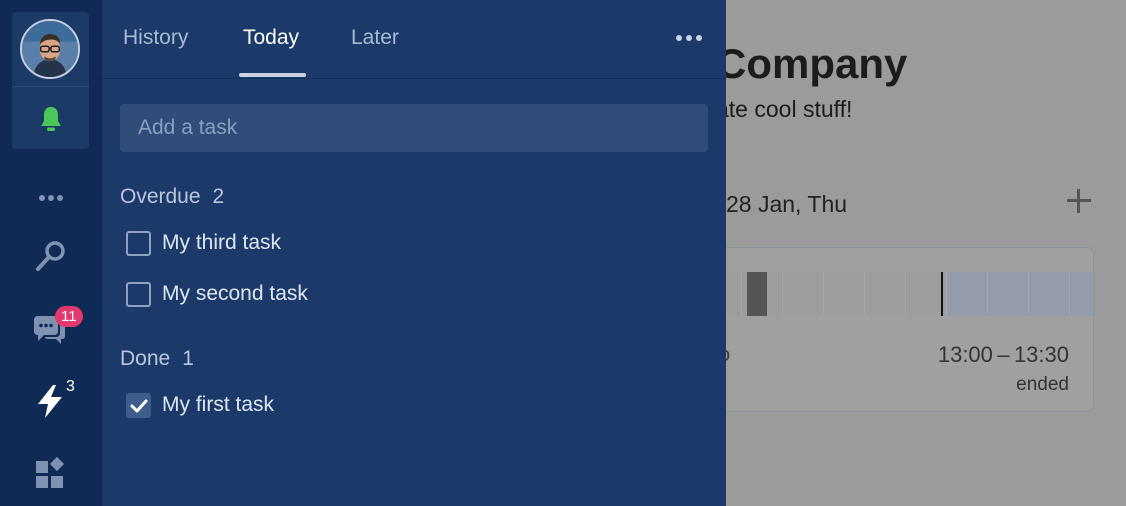  What do you see at coordinates (155, 38) in the screenshot?
I see `tab-history: History` at bounding box center [155, 38].